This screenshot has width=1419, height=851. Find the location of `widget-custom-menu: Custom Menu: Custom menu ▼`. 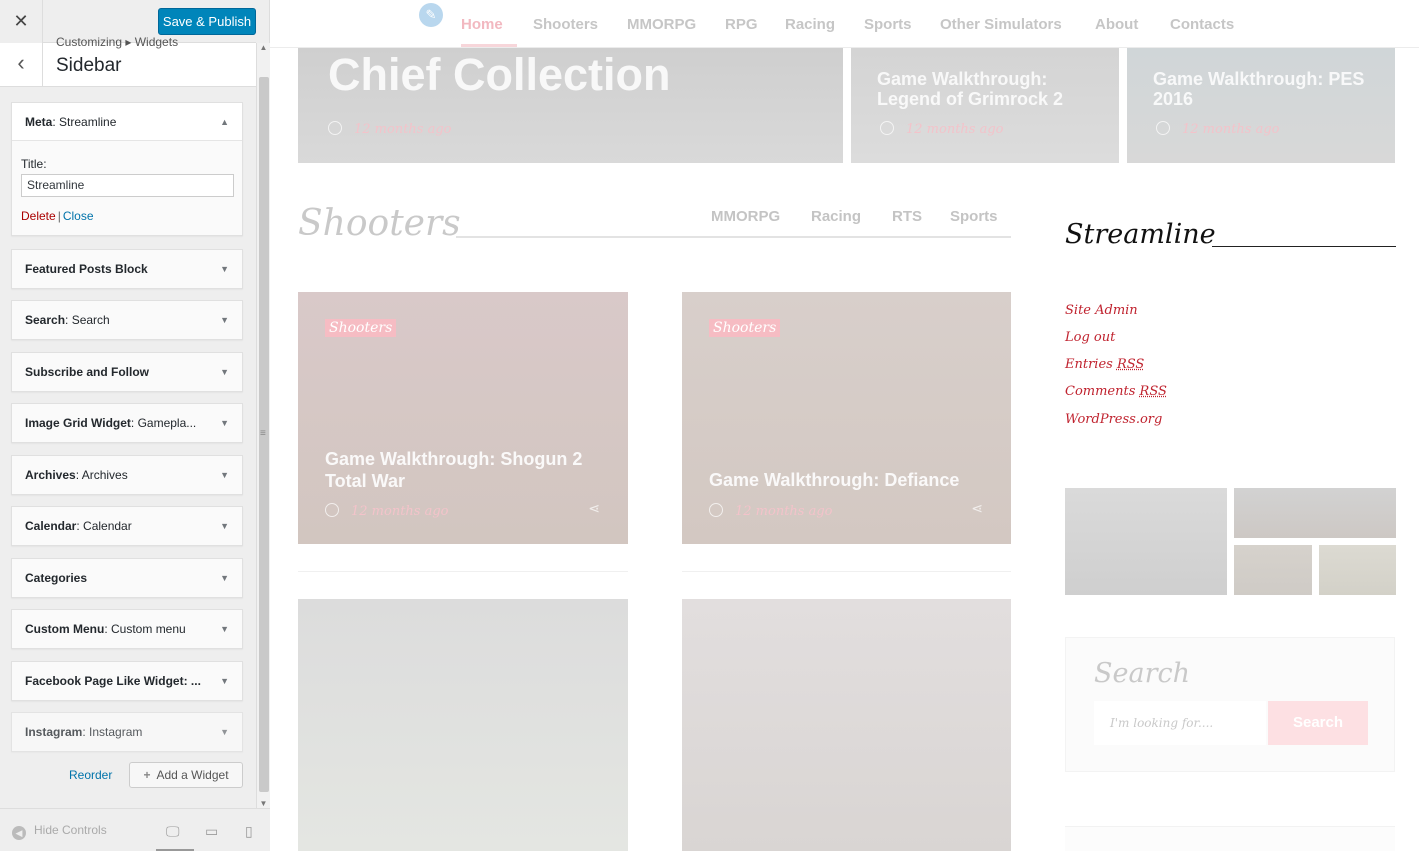

widget-custom-menu: Custom Menu: Custom menu ▼ is located at coordinates (127, 629).